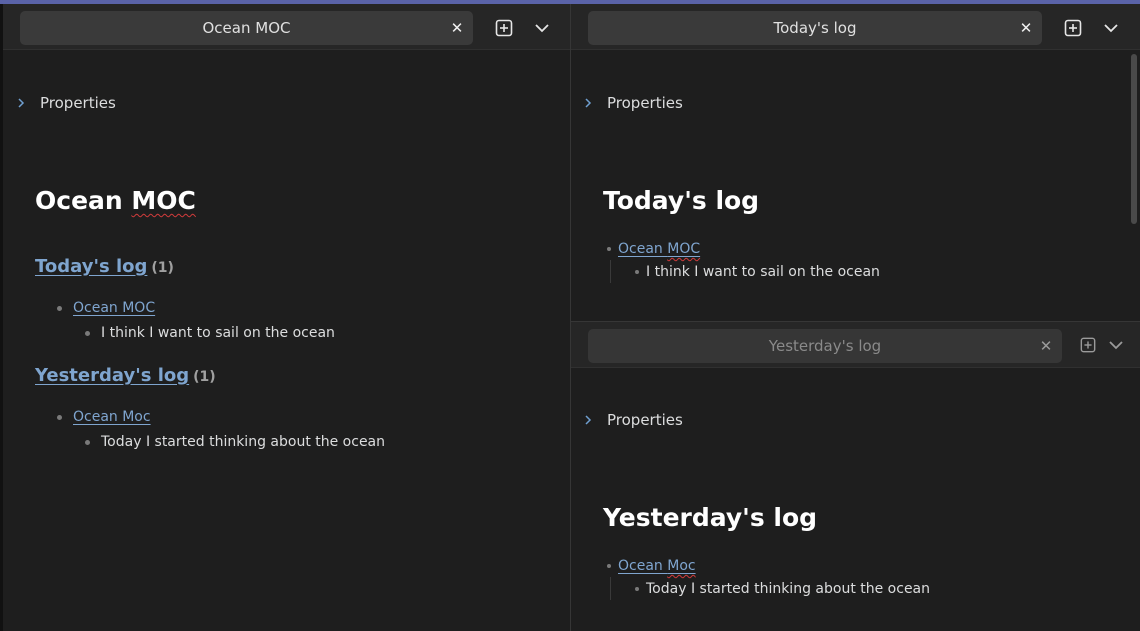 The width and height of the screenshot is (1140, 631). What do you see at coordinates (83, 200) in the screenshot?
I see `note-title-plain: Ocean` at bounding box center [83, 200].